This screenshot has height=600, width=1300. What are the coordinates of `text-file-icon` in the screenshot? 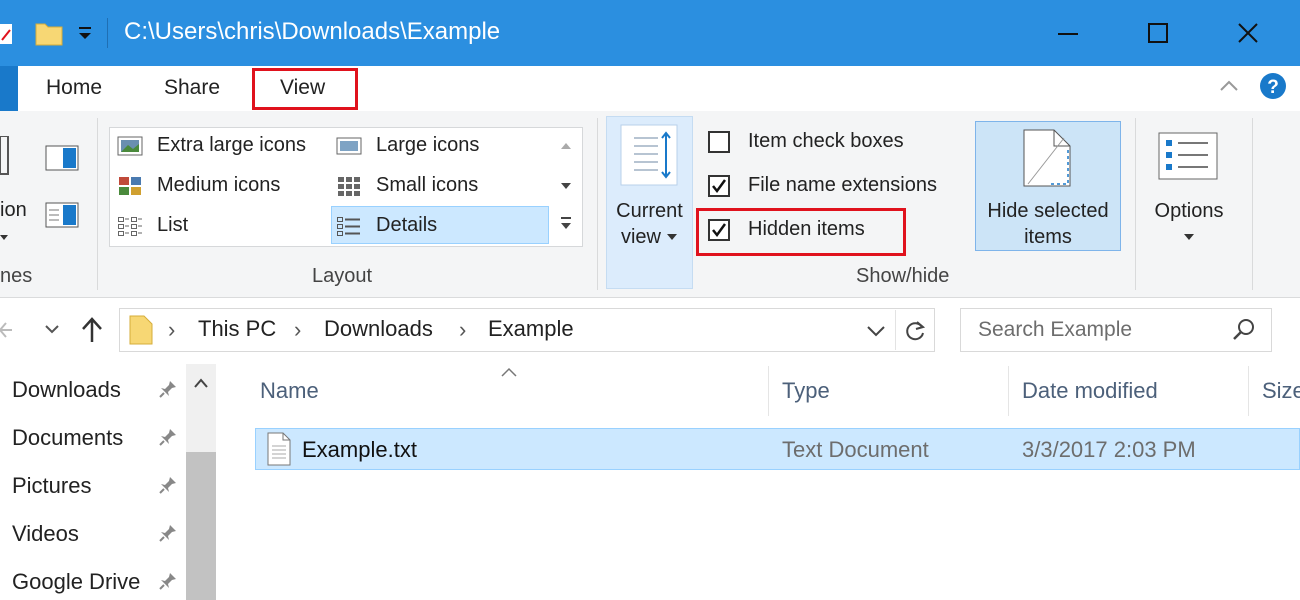 It's located at (279, 451).